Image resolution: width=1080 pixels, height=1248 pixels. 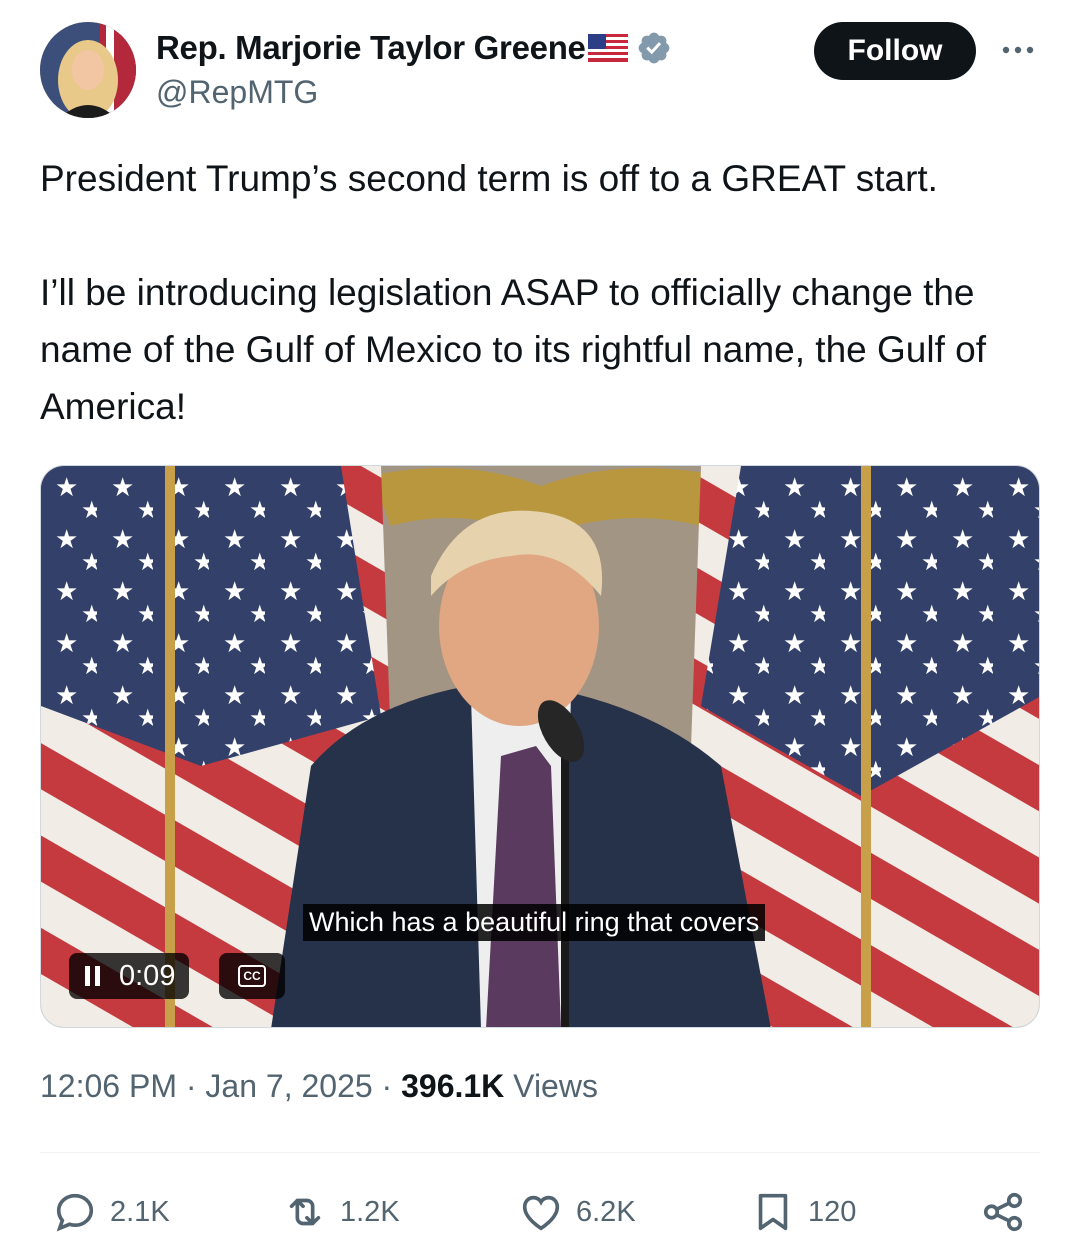 What do you see at coordinates (453, 1086) in the screenshot?
I see `views-count: 396.1K` at bounding box center [453, 1086].